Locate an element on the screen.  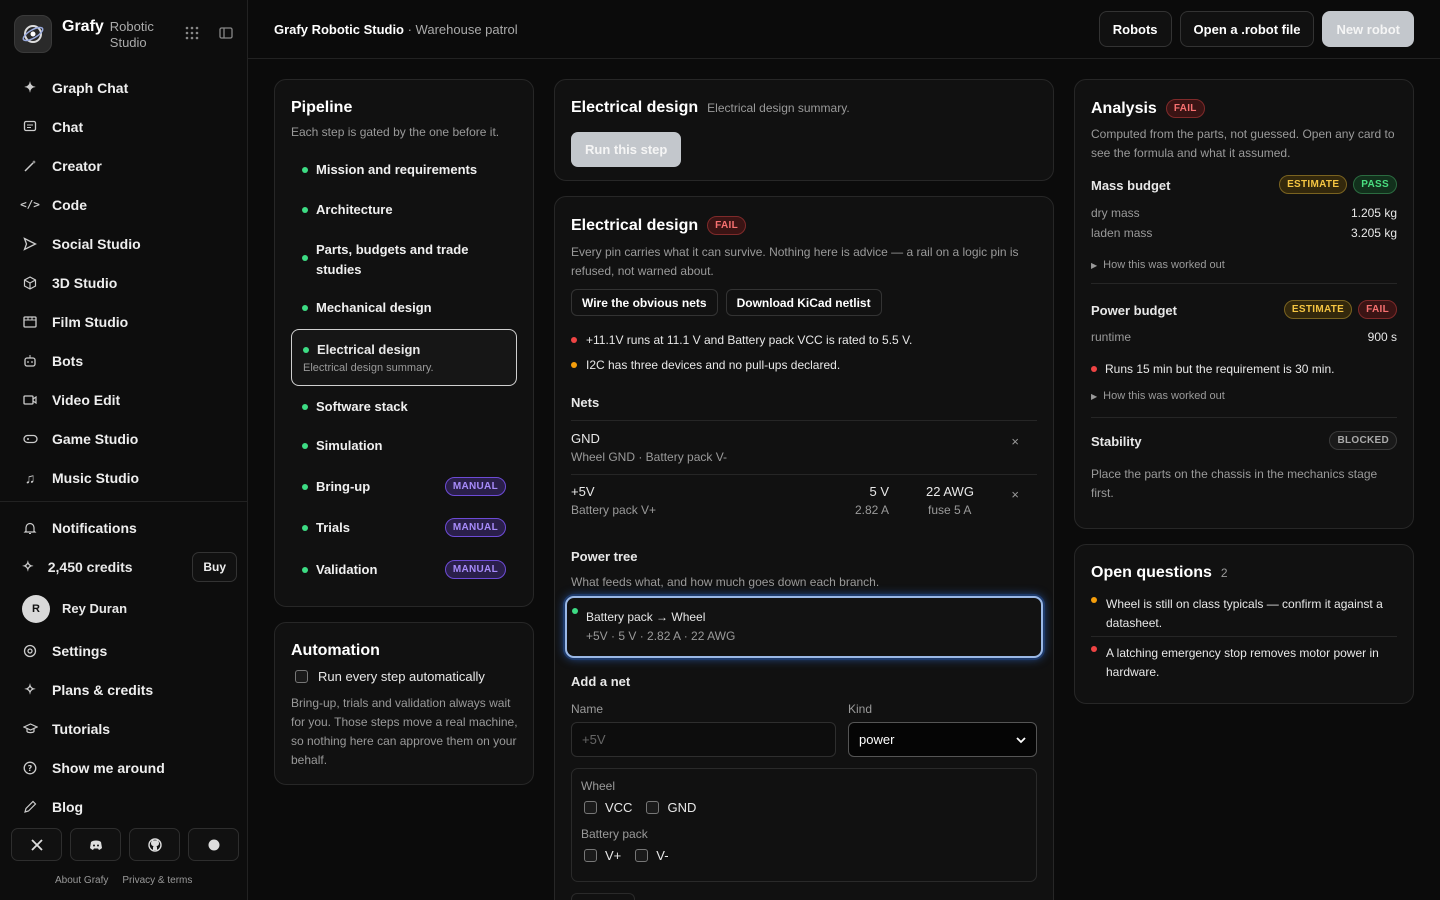
about-link: About Grafy is located at coordinates (81, 880).